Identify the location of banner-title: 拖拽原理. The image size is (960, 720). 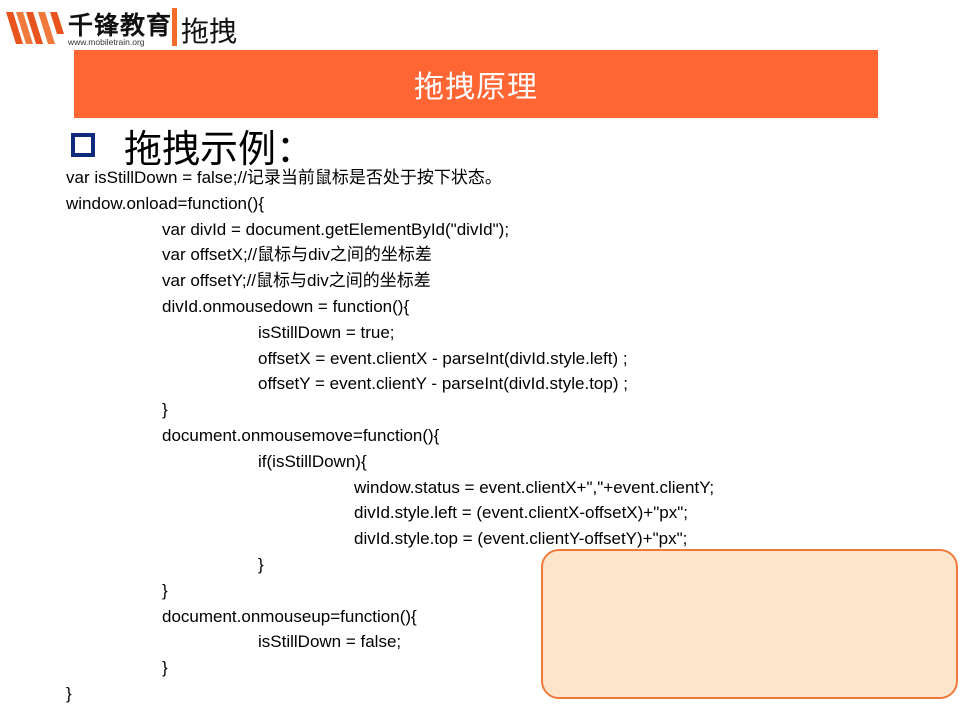
(476, 87).